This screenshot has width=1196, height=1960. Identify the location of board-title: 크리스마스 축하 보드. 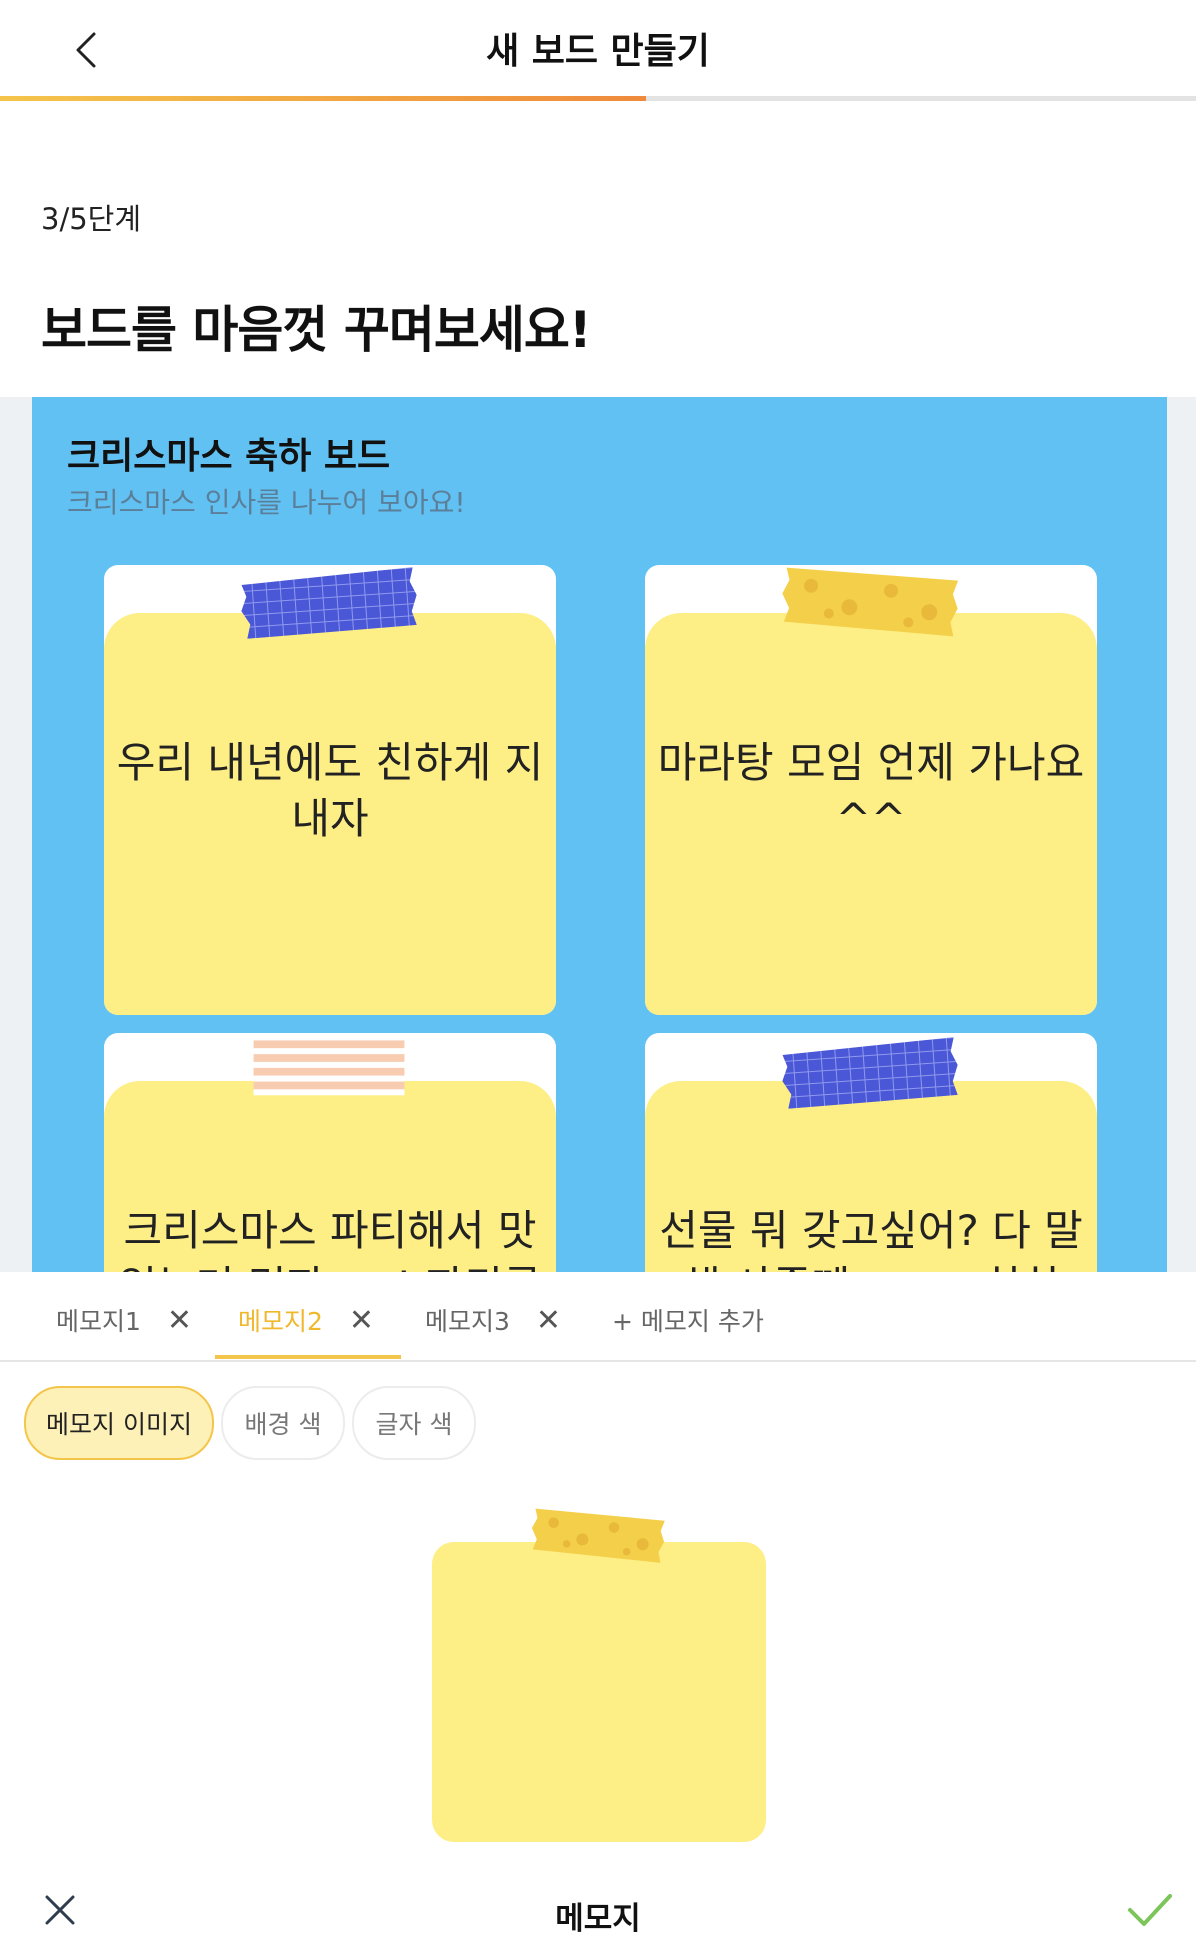
(229, 456).